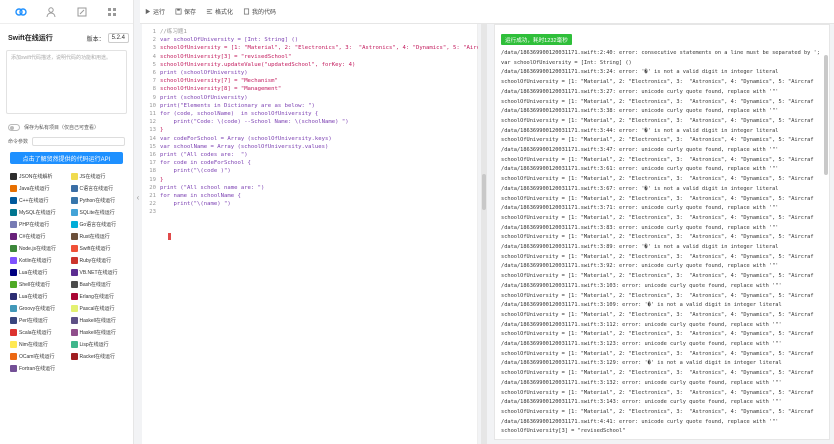 The width and height of the screenshot is (834, 444). Describe the element at coordinates (99, 260) in the screenshot. I see `language-link: Ruby在线运行` at that location.